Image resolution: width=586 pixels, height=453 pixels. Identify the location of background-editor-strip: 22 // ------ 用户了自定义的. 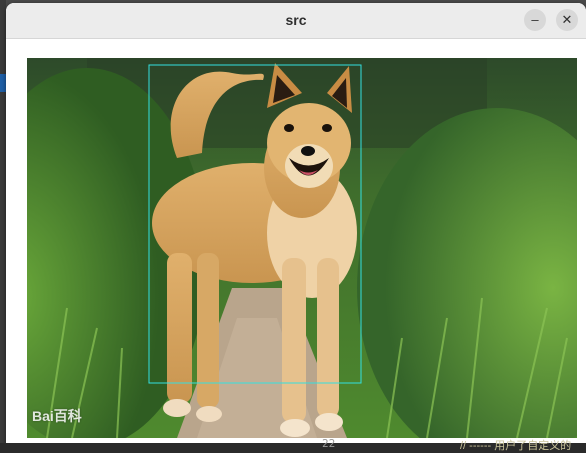
(293, 444).